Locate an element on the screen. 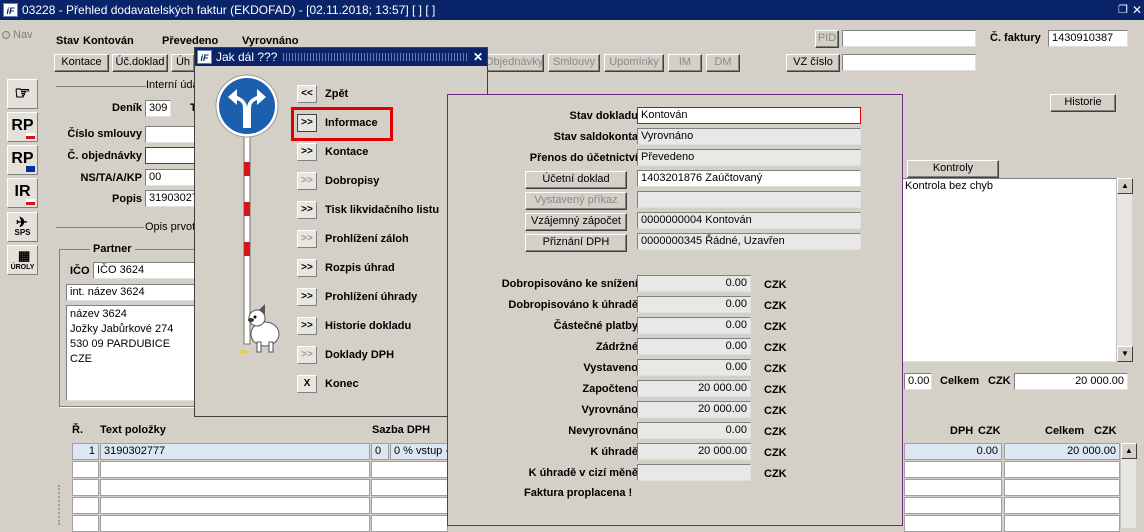 The height and width of the screenshot is (532, 1144). objednavky-button: Objednávky is located at coordinates (514, 63).